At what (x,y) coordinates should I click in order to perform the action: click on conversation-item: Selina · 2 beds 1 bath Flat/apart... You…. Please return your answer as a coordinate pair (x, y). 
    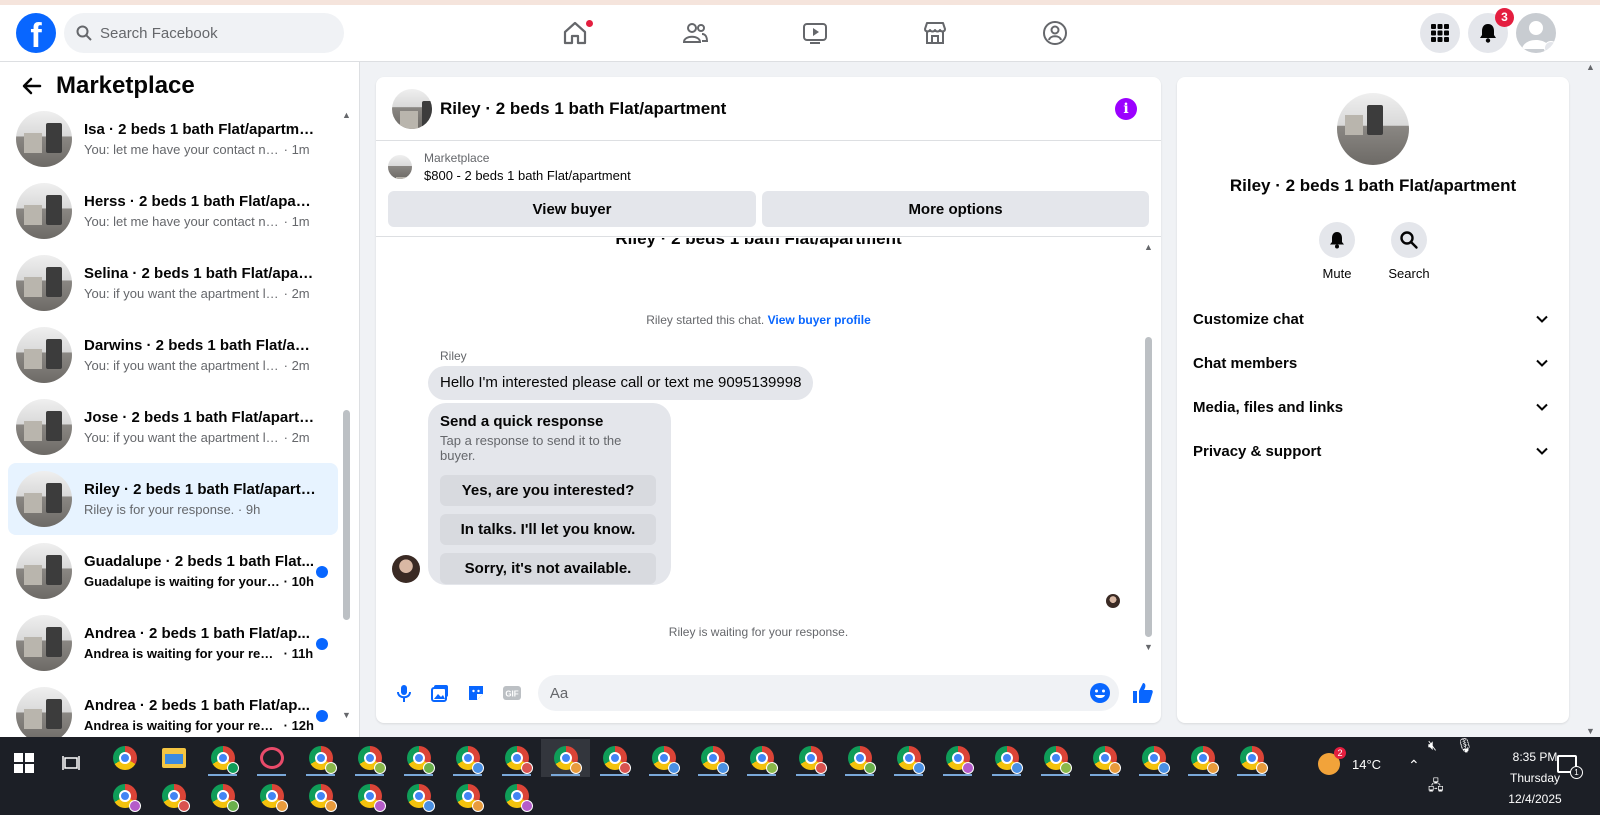
    Looking at the image, I should click on (173, 283).